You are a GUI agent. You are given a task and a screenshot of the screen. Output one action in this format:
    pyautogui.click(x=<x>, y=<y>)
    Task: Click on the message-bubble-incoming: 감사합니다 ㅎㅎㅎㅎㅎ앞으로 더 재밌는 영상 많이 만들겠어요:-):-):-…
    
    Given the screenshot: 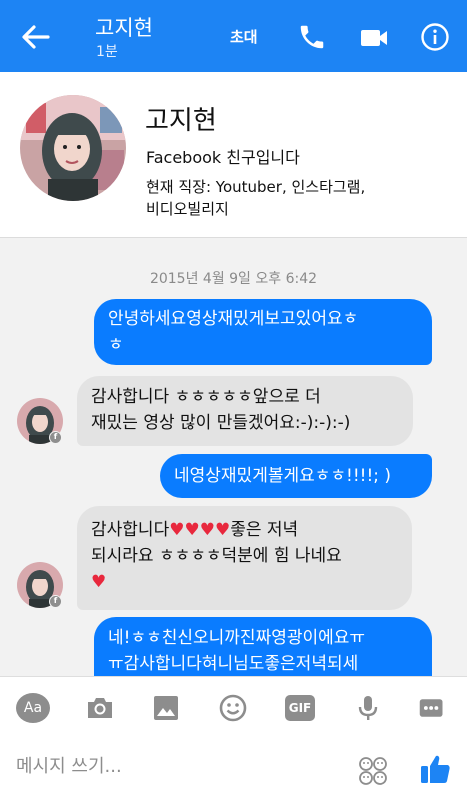 What is the action you would take?
    pyautogui.click(x=245, y=411)
    